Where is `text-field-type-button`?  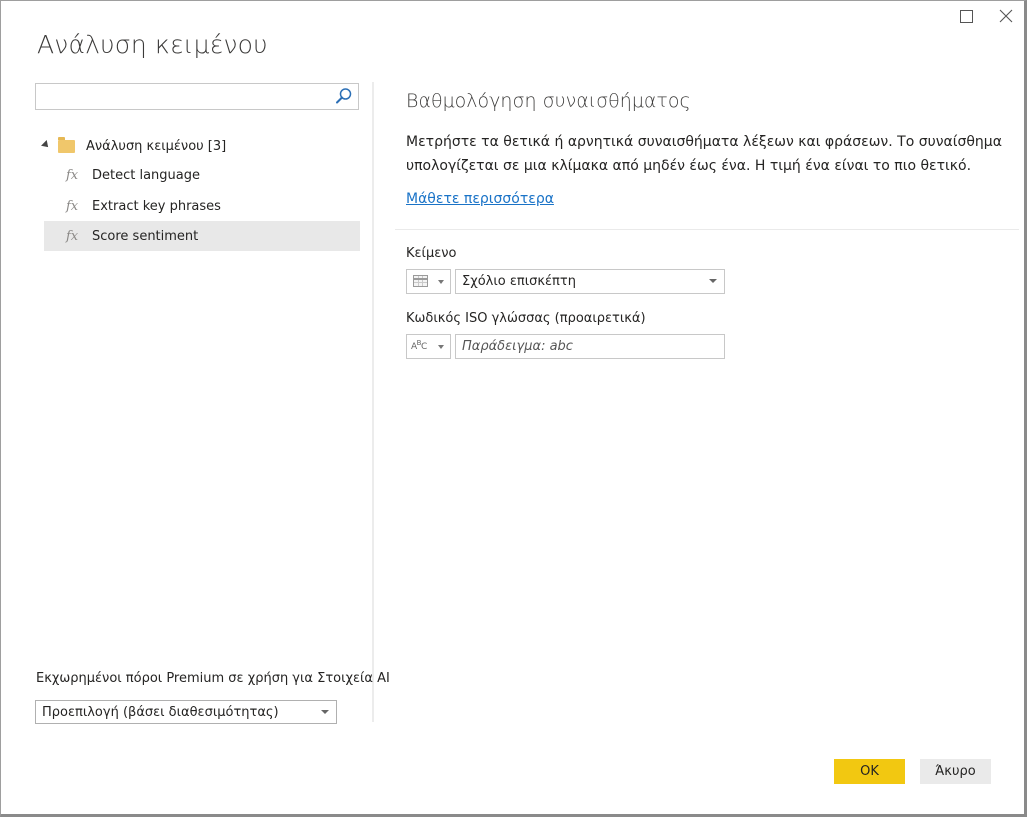 text-field-type-button is located at coordinates (428, 281).